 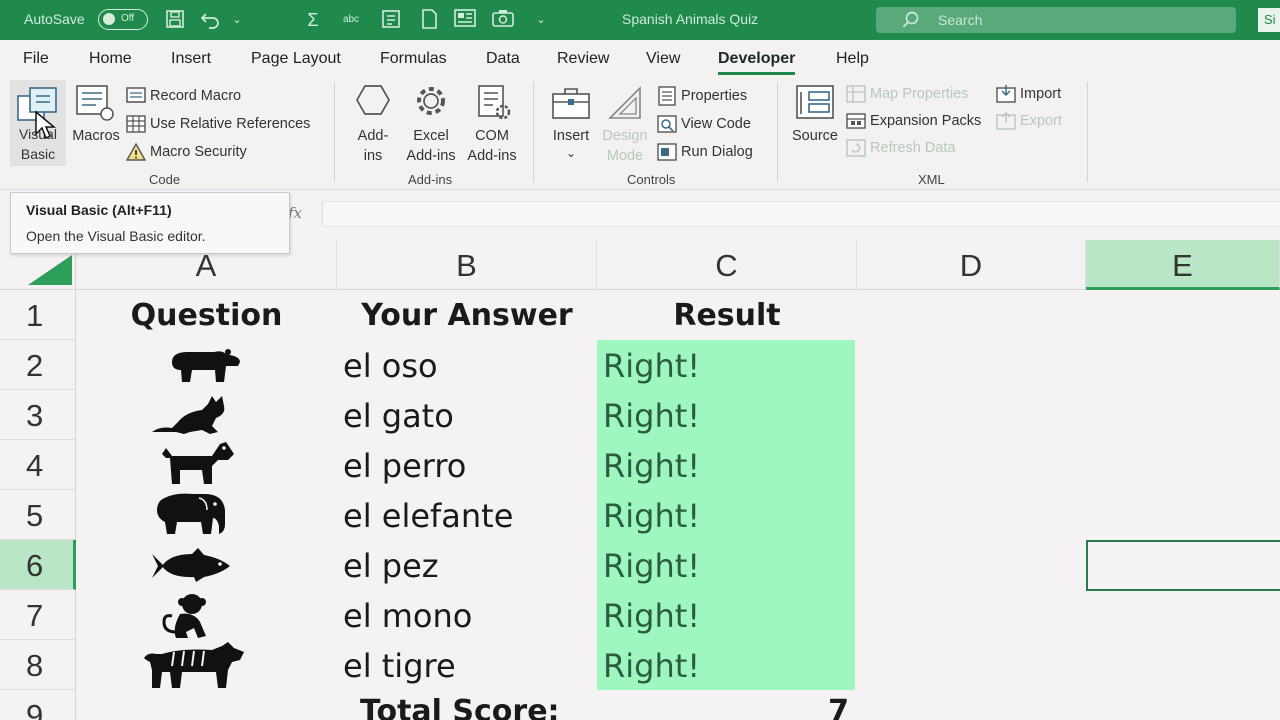 What do you see at coordinates (667, 124) in the screenshot?
I see `view-code-icon` at bounding box center [667, 124].